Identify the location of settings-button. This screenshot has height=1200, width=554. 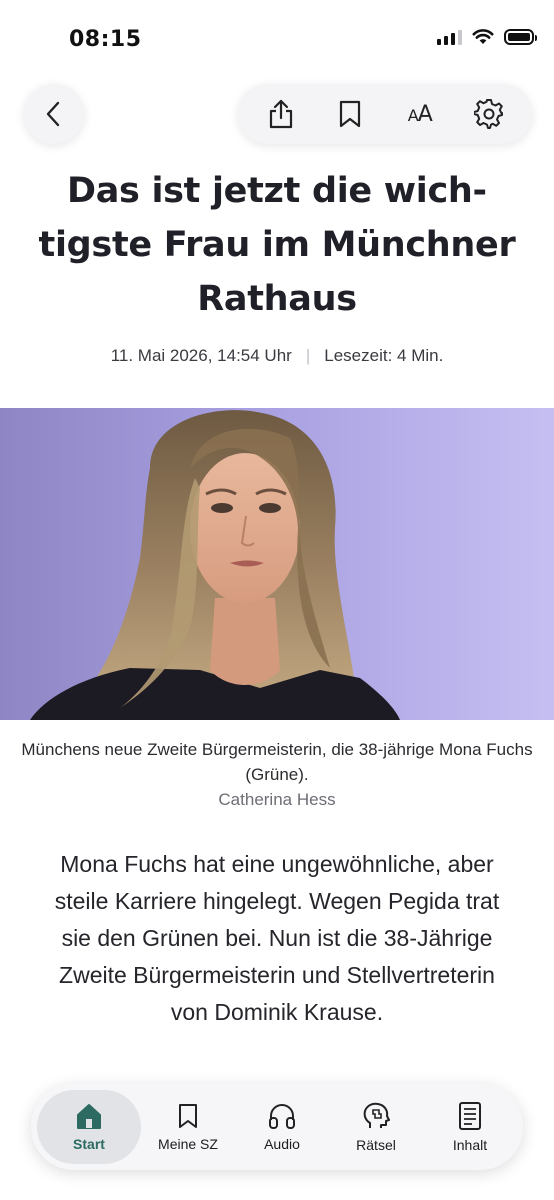
(489, 114).